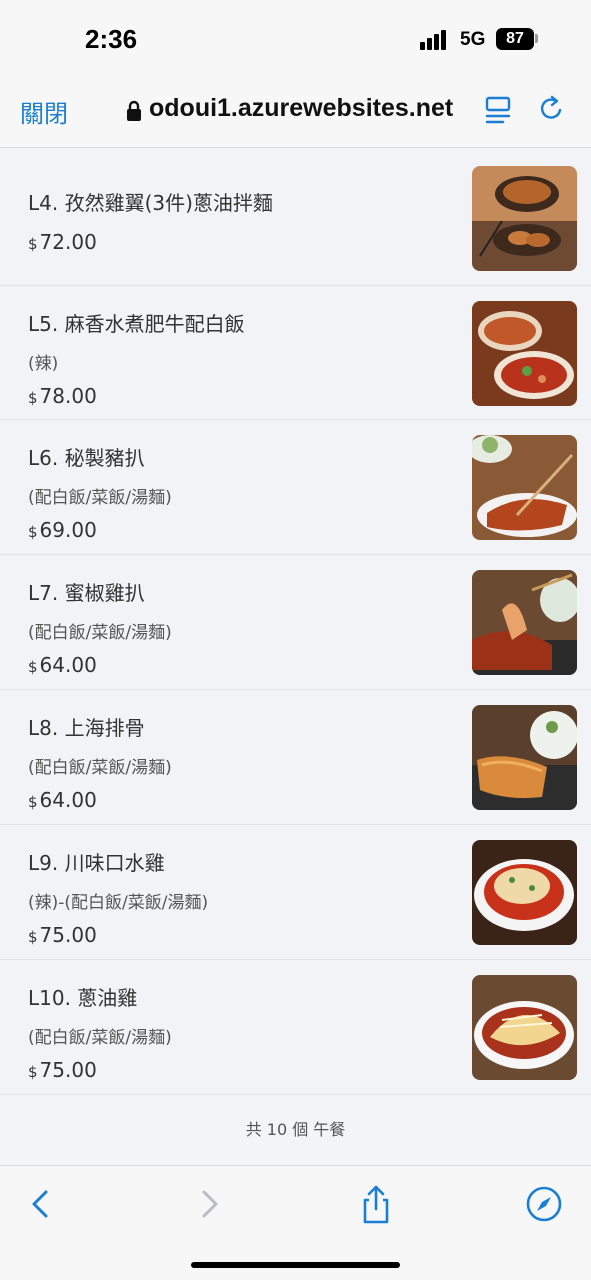  Describe the element at coordinates (134, 110) in the screenshot. I see `lock-icon` at that location.